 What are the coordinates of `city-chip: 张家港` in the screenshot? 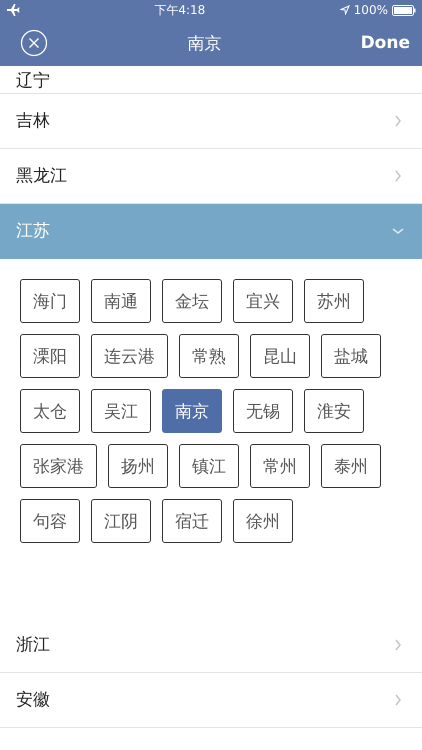 It's located at (58, 466).